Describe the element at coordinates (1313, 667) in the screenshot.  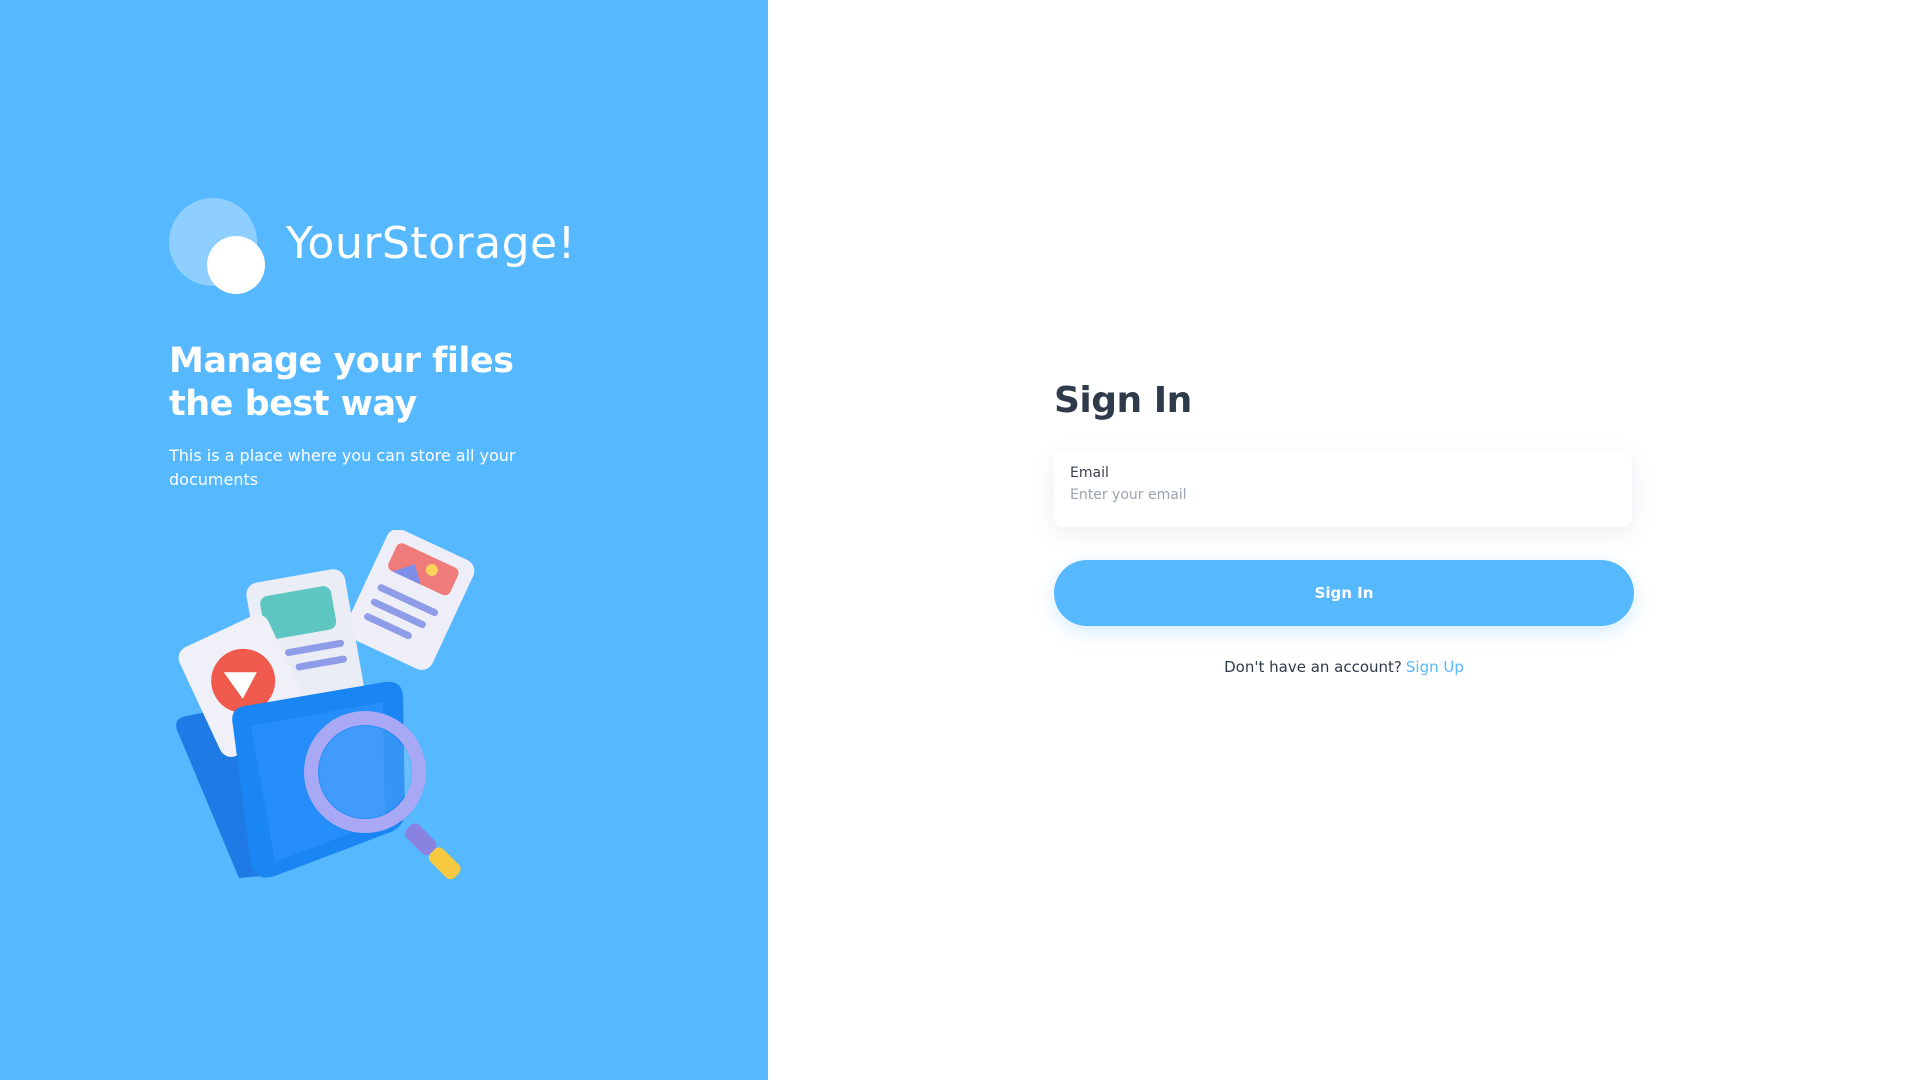
I see `no-account-text: Don't have an account?` at that location.